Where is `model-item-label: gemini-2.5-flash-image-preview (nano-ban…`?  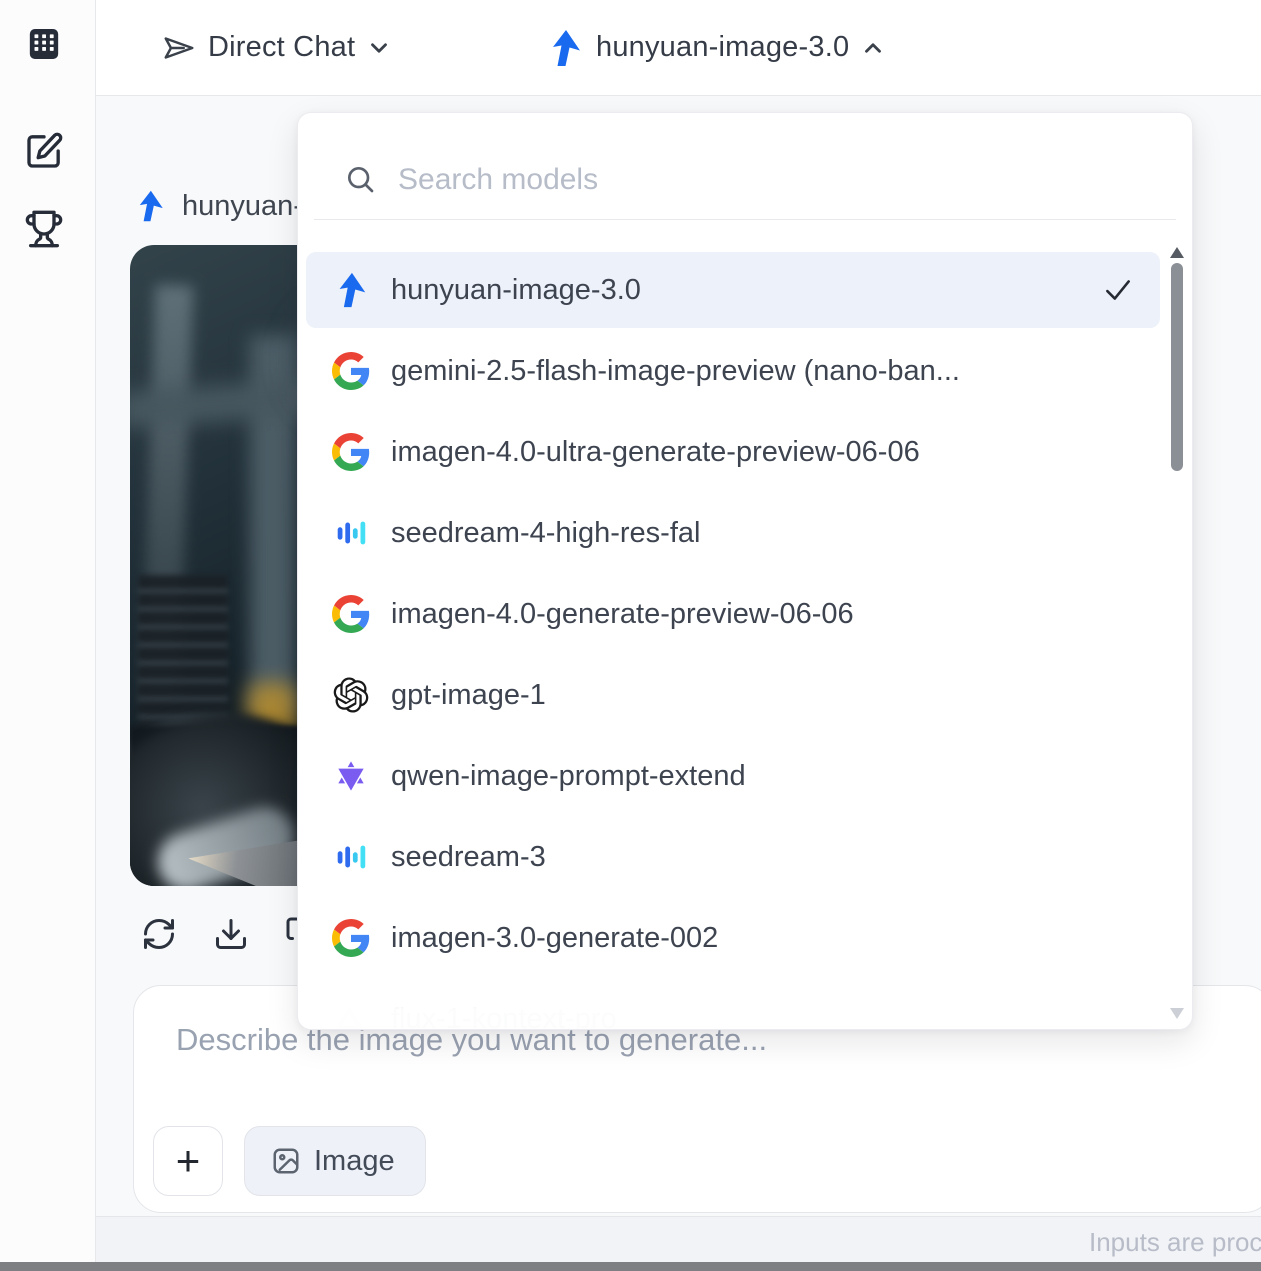 model-item-label: gemini-2.5-flash-image-preview (nano-ban… is located at coordinates (675, 370).